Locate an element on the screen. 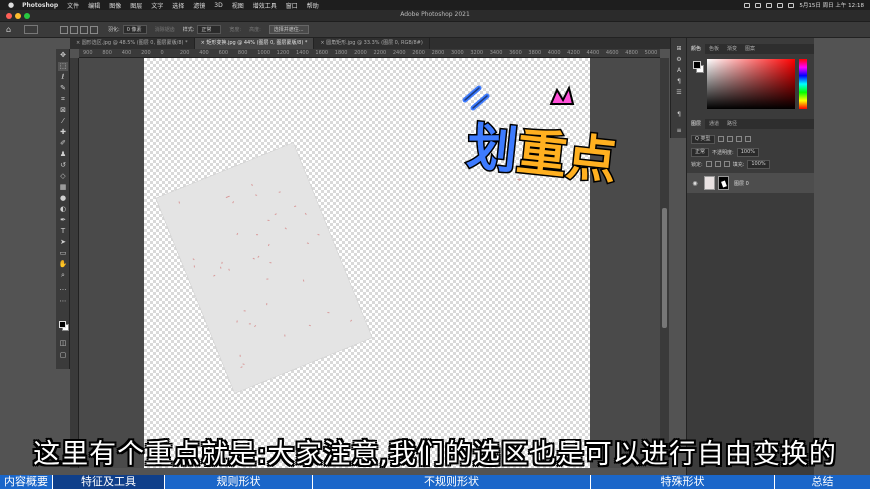 This screenshot has height=489, width=870. menu-edit: 编辑 is located at coordinates (94, 5).